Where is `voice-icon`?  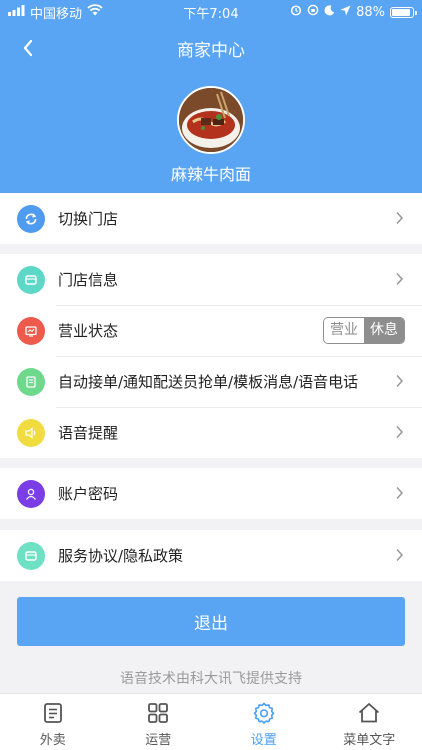 voice-icon is located at coordinates (31, 432).